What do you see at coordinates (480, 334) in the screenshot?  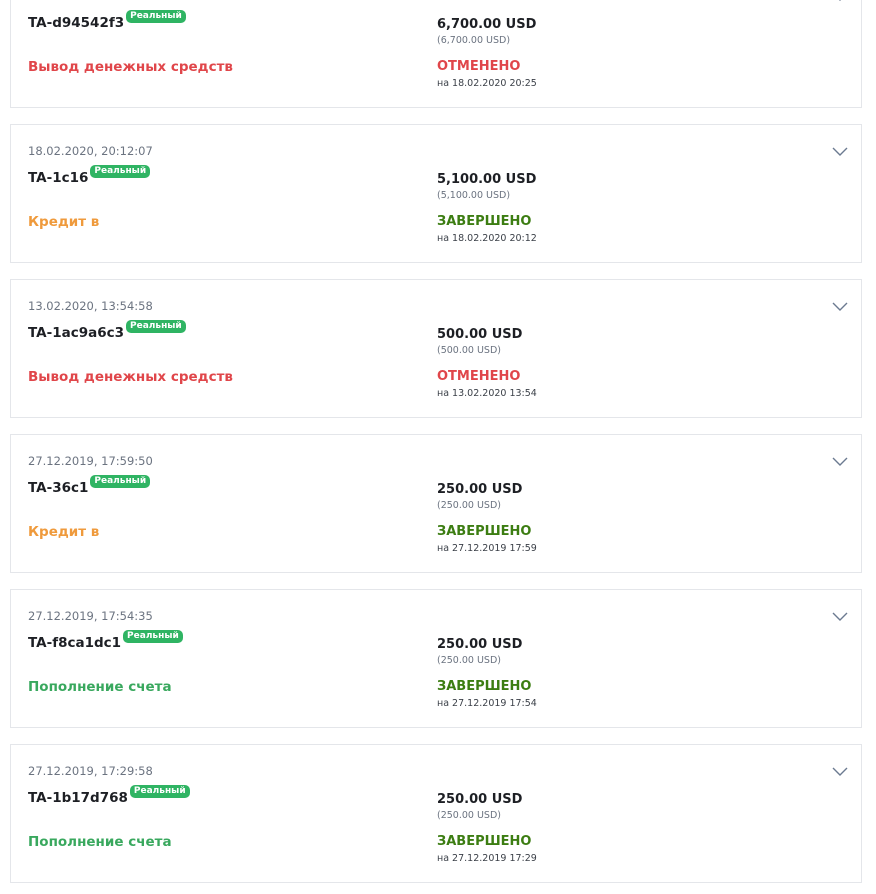 I see `transaction-amount: 500.00 USD` at bounding box center [480, 334].